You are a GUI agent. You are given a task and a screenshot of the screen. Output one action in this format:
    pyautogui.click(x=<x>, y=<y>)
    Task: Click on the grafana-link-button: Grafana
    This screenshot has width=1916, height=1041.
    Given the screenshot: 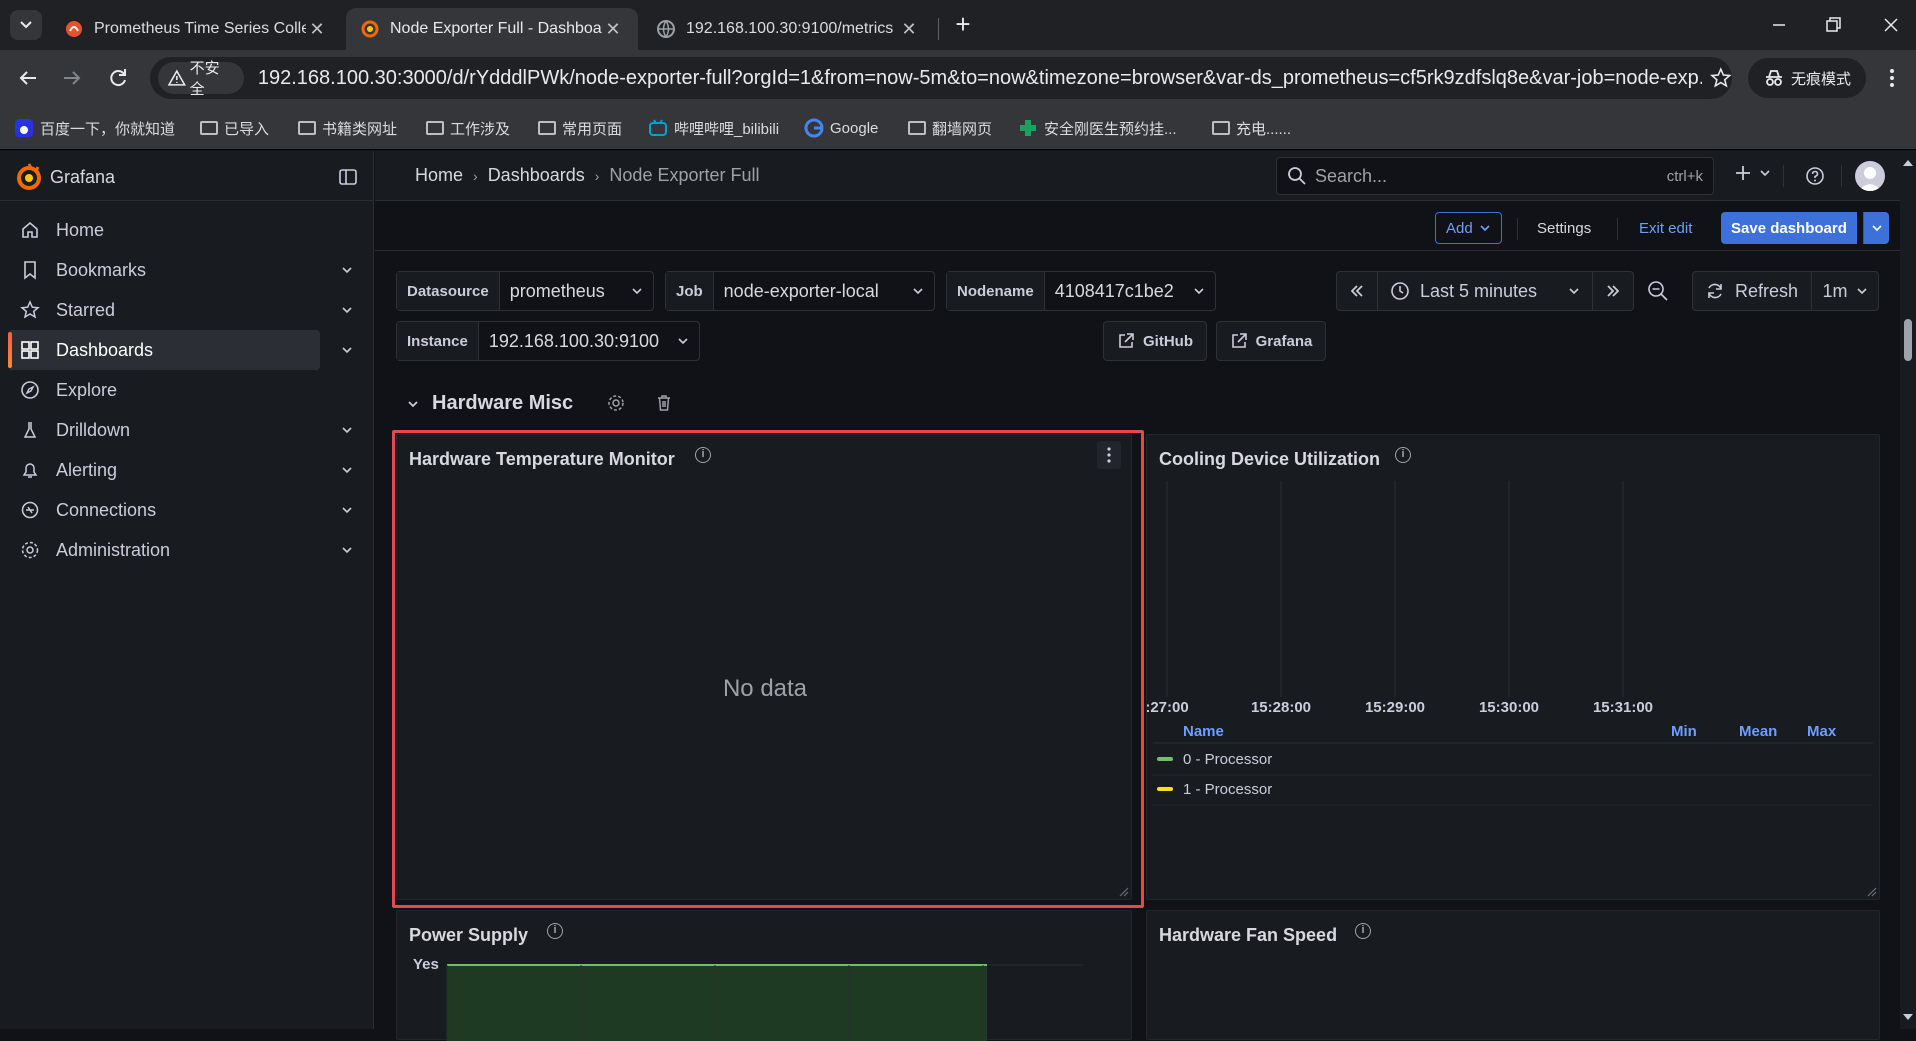 What is the action you would take?
    pyautogui.click(x=1271, y=341)
    